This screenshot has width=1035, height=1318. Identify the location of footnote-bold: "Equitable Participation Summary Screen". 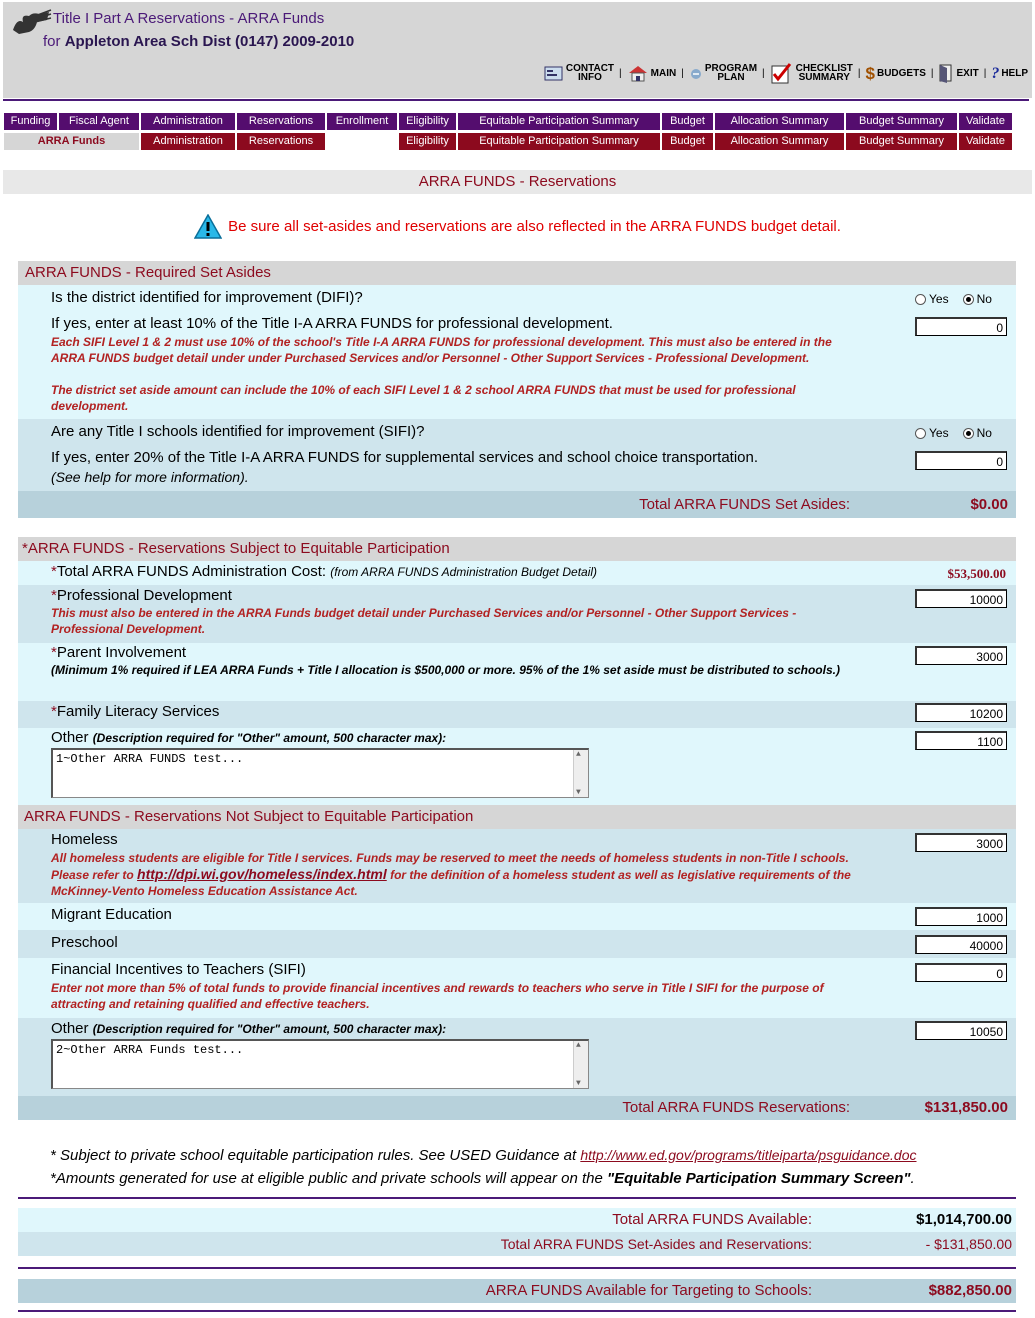
(759, 1178).